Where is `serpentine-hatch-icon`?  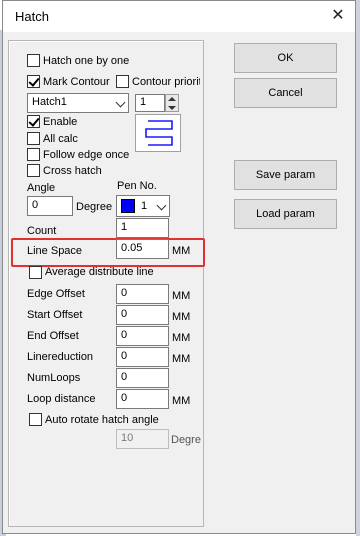
serpentine-hatch-icon is located at coordinates (158, 133).